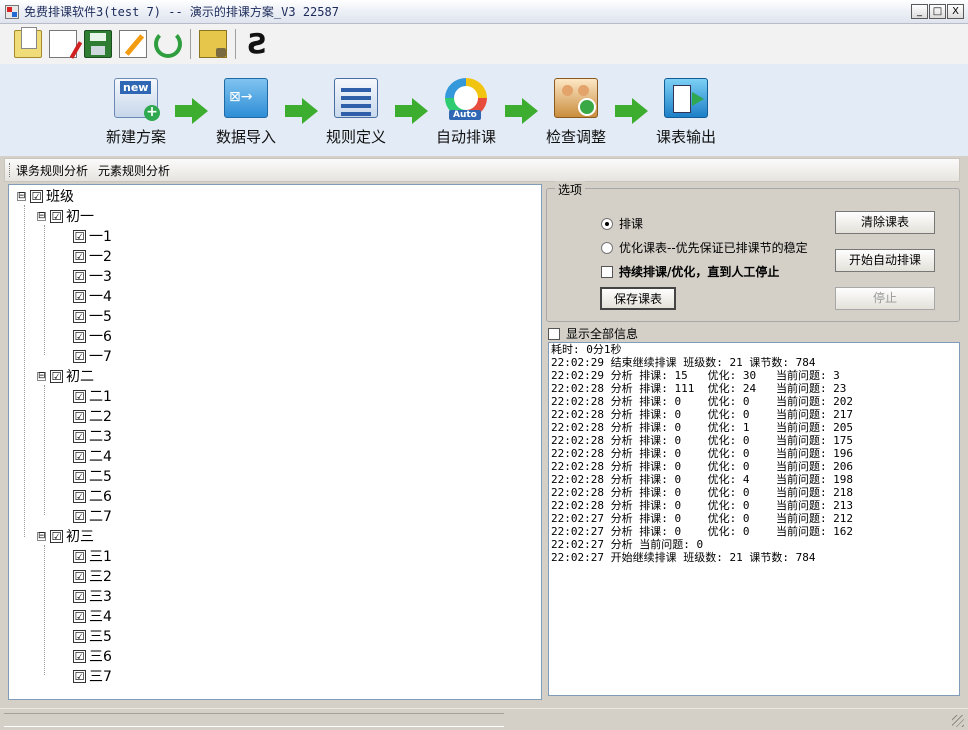  Describe the element at coordinates (134, 170) in the screenshot. I see `tab-element-rule-analysis: 元素规则分析` at that location.